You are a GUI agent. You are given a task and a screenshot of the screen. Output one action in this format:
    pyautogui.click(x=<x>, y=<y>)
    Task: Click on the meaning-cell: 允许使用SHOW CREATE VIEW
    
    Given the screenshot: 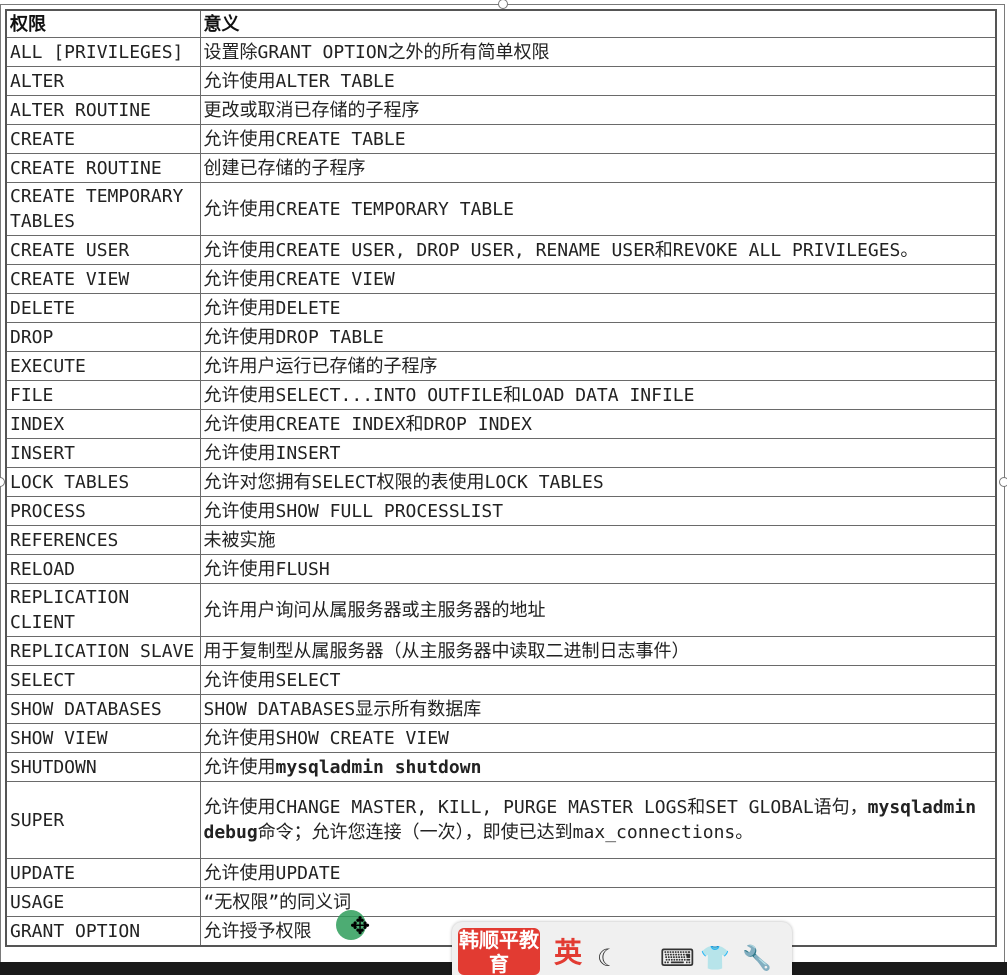 What is the action you would take?
    pyautogui.click(x=598, y=738)
    